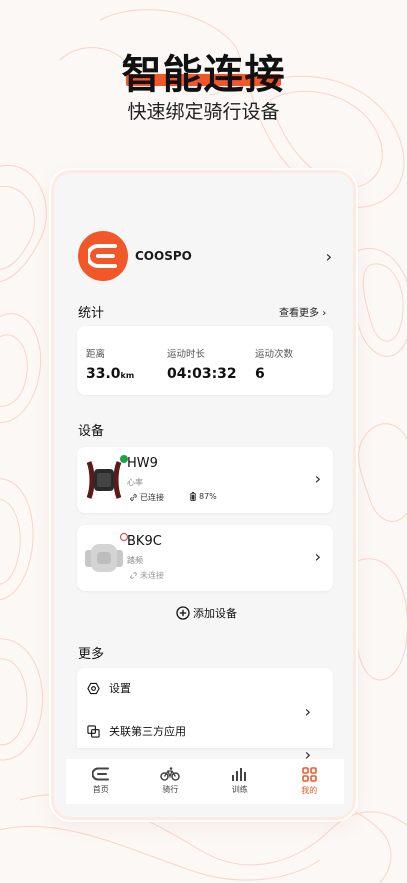 This screenshot has width=407, height=883. I want to click on device-status-label: 已连接, so click(152, 497).